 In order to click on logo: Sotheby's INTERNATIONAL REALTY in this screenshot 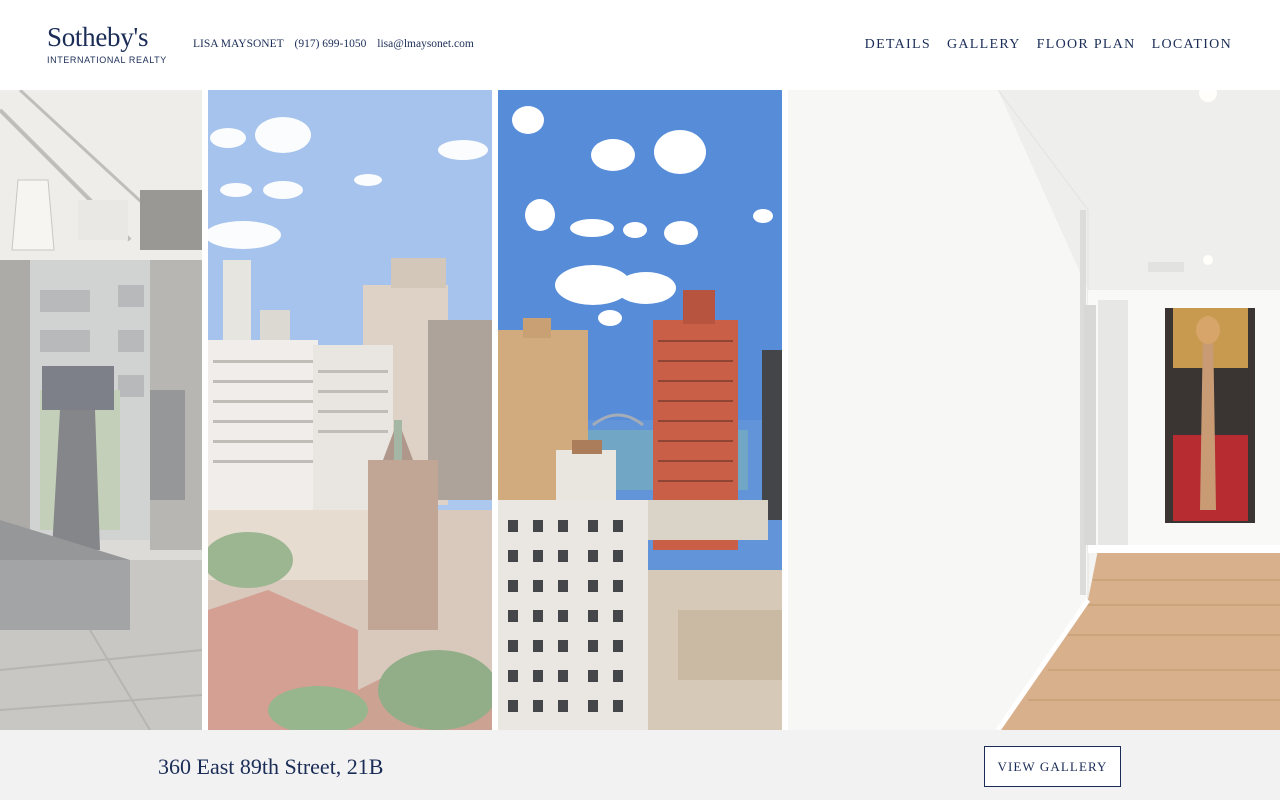, I will do `click(107, 43)`.